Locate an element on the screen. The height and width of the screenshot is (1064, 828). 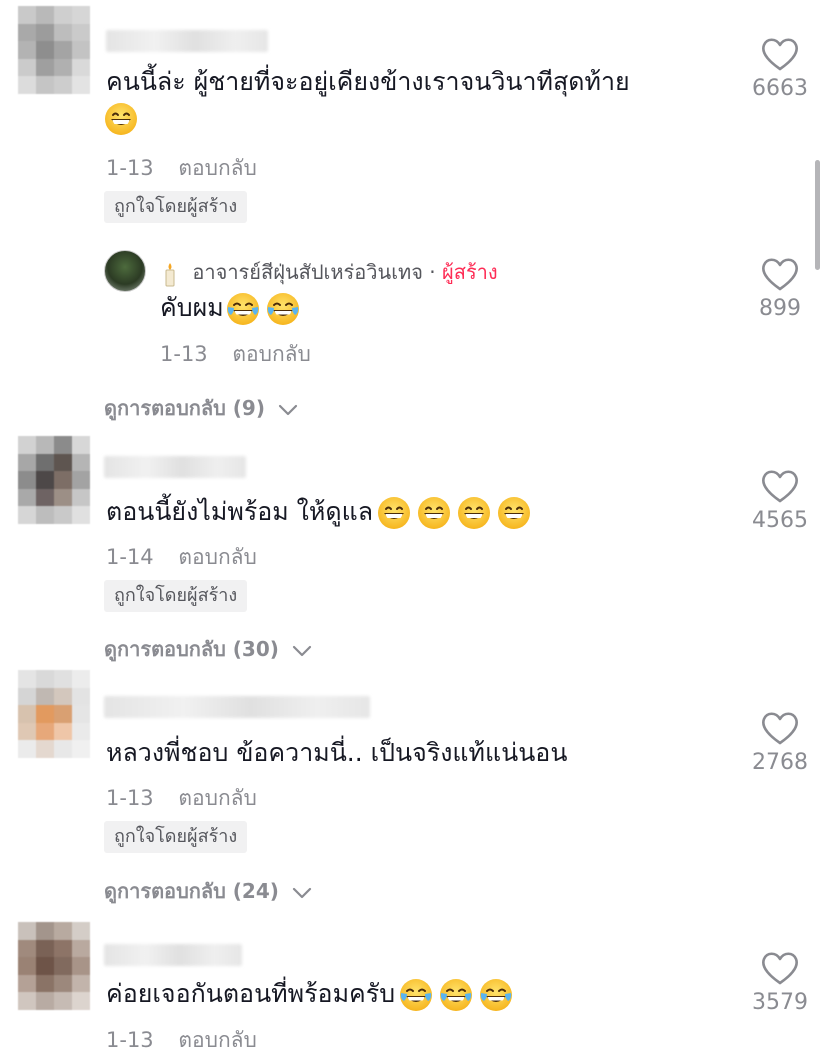
comment-text: ค่อยเจอกันตอนที่พร้อมครับ is located at coordinates (309, 994).